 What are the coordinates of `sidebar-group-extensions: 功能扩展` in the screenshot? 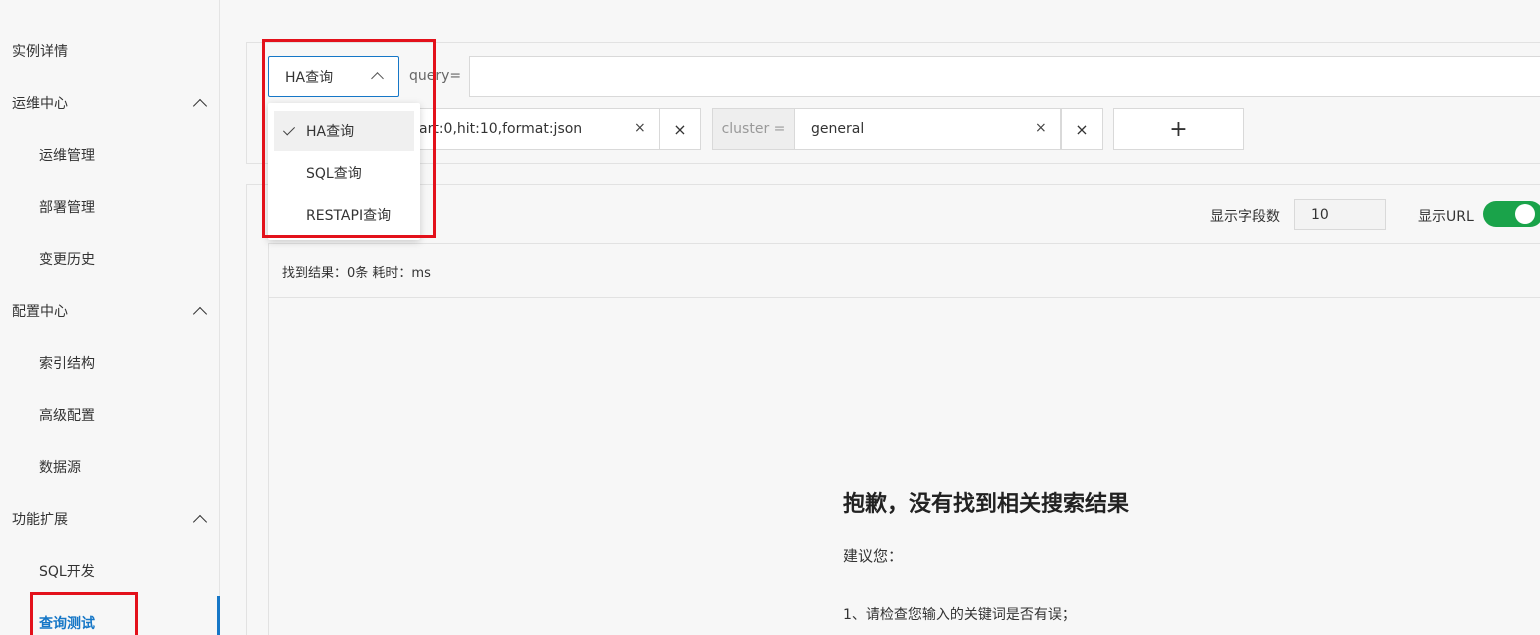 It's located at (109, 519).